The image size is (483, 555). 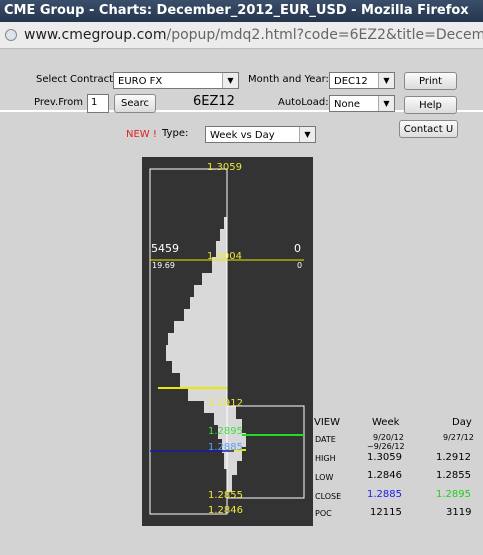 I want to click on date-week-start: 9/20/12, so click(x=388, y=437).